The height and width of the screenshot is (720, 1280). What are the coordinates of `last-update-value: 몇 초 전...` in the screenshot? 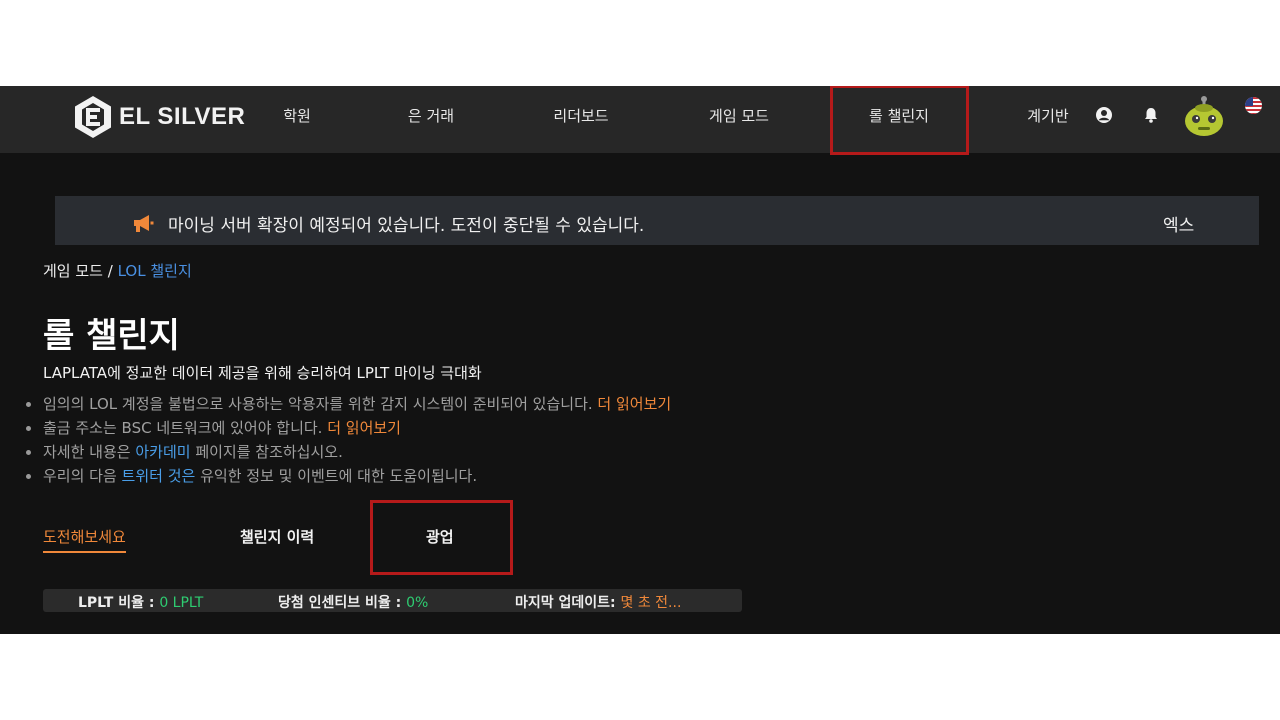 It's located at (651, 603).